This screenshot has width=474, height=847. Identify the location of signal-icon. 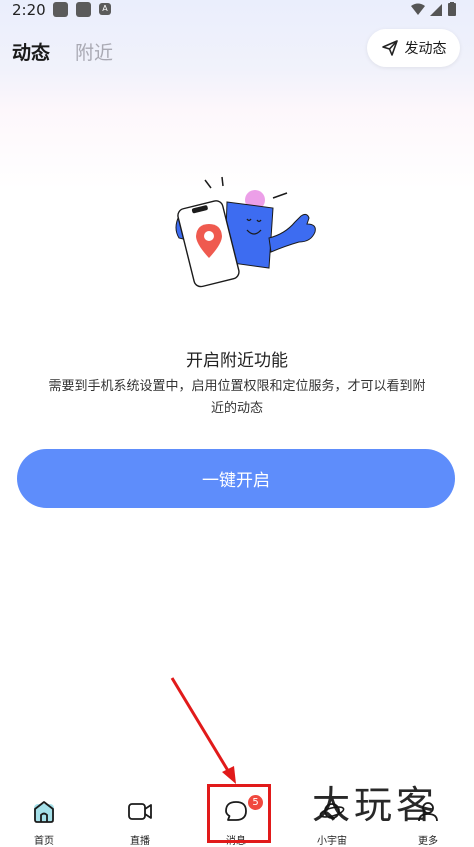
(436, 10).